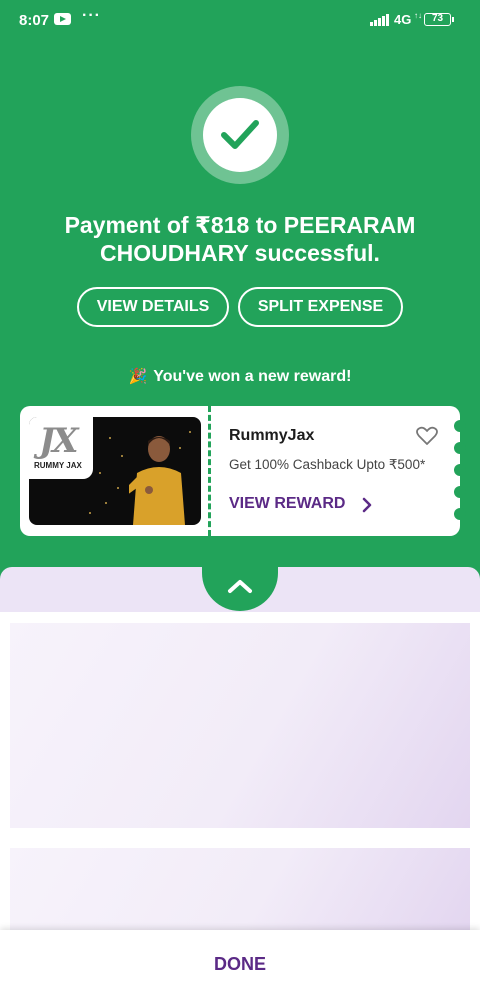 Image resolution: width=480 pixels, height=998 pixels. I want to click on view-reward-button: VIEW REWARD, so click(287, 504).